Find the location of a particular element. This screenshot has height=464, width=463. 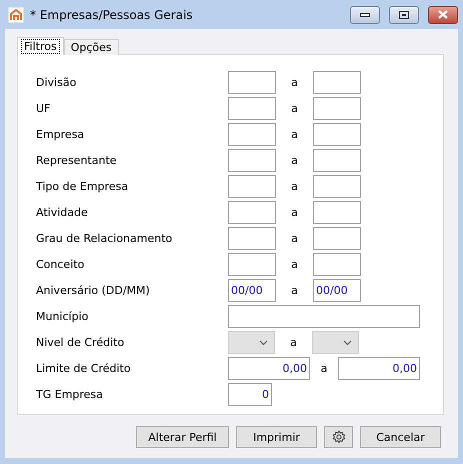

field-label: Tipo de Empresa is located at coordinates (83, 186).